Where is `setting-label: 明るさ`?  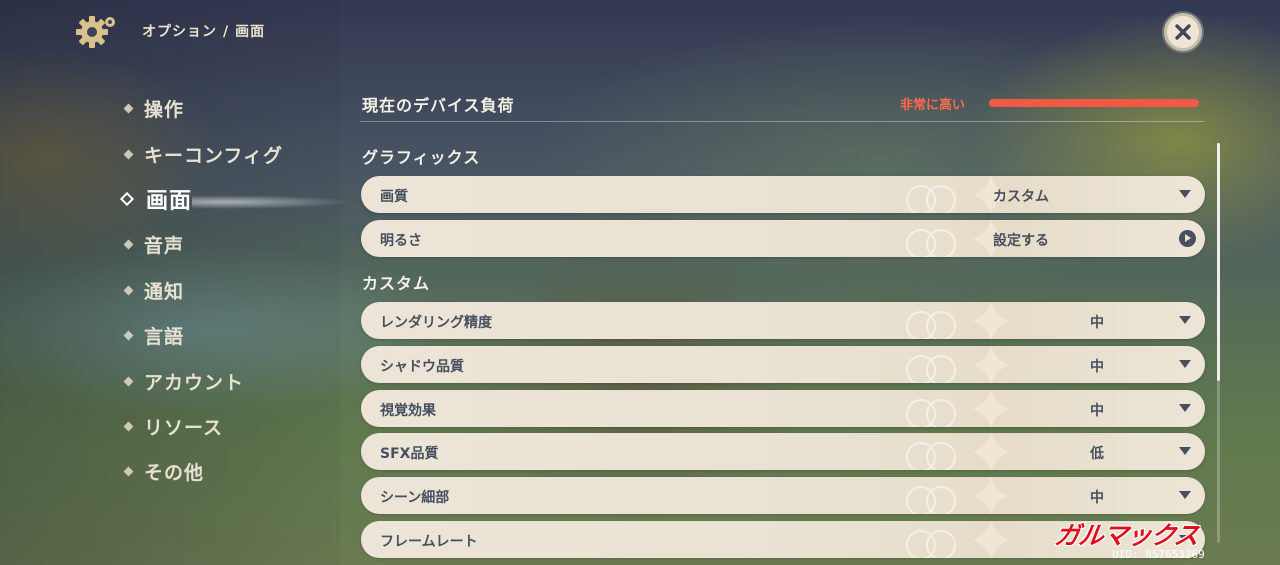
setting-label: 明るさ is located at coordinates (401, 241).